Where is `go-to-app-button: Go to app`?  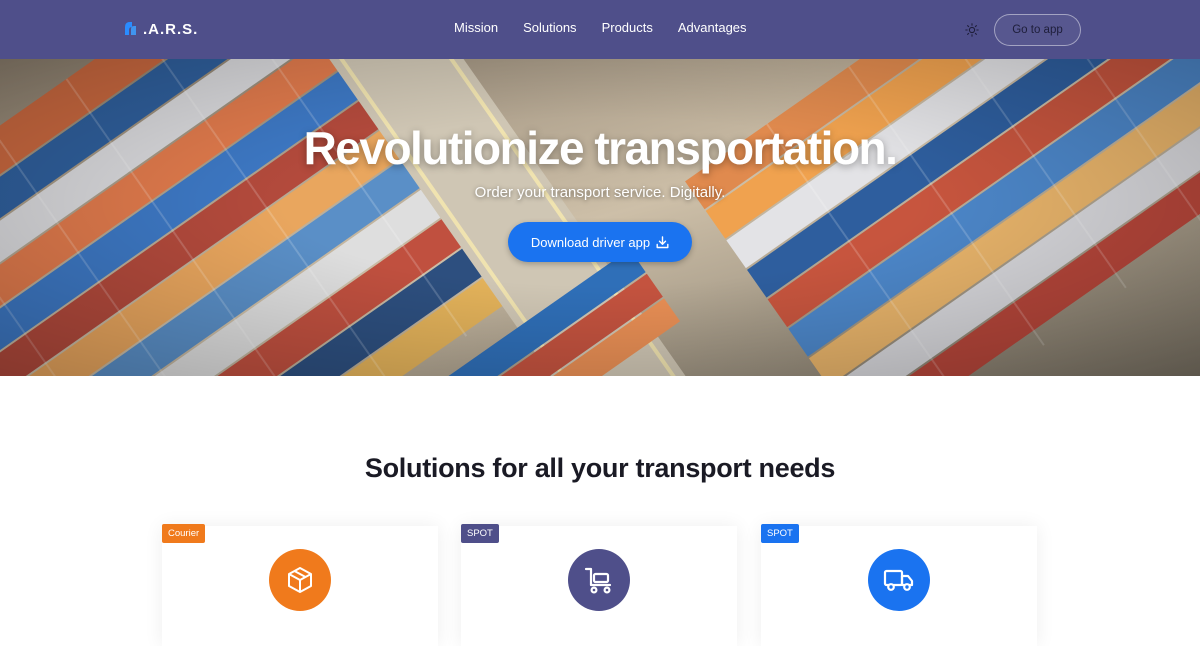 go-to-app-button: Go to app is located at coordinates (1037, 30).